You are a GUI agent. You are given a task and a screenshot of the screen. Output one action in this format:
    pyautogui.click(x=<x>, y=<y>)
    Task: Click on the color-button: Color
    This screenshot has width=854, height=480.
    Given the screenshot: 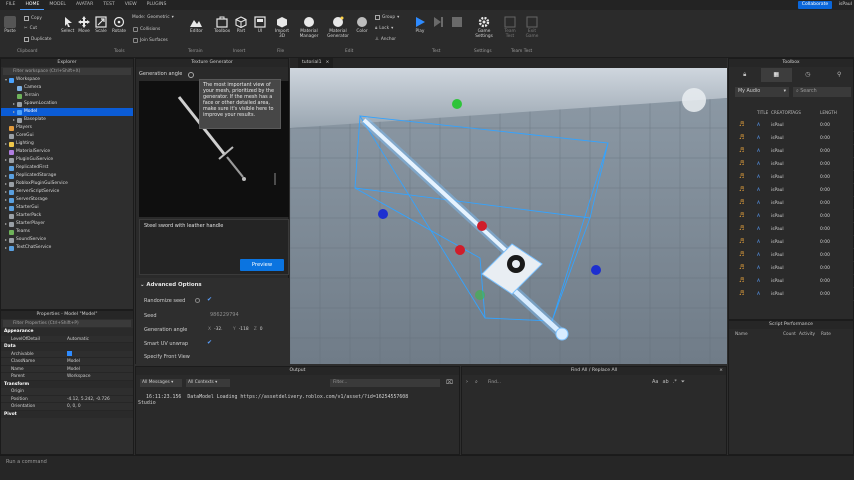 What is the action you would take?
    pyautogui.click(x=362, y=25)
    